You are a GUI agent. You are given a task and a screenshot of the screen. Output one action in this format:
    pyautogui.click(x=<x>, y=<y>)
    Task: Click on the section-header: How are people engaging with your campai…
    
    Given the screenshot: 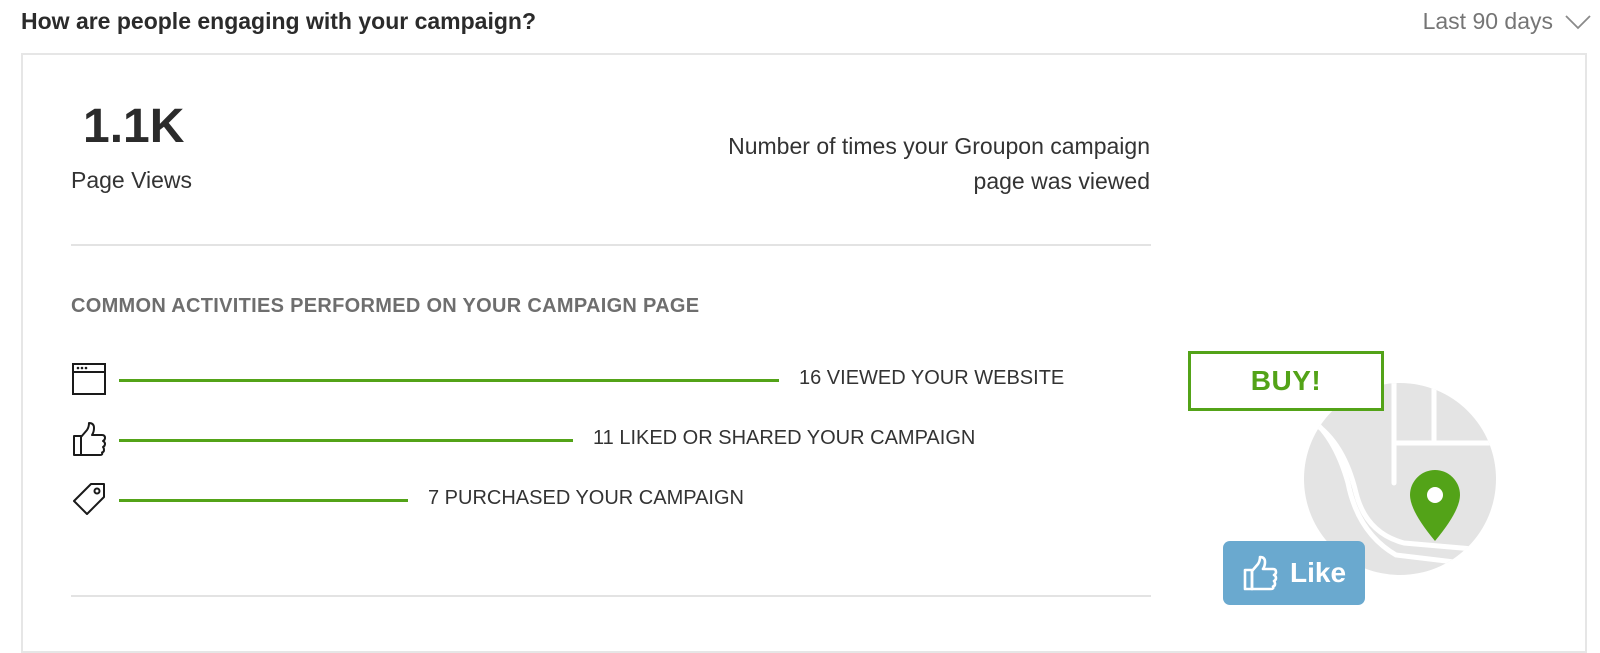 What is the action you would take?
    pyautogui.click(x=806, y=25)
    